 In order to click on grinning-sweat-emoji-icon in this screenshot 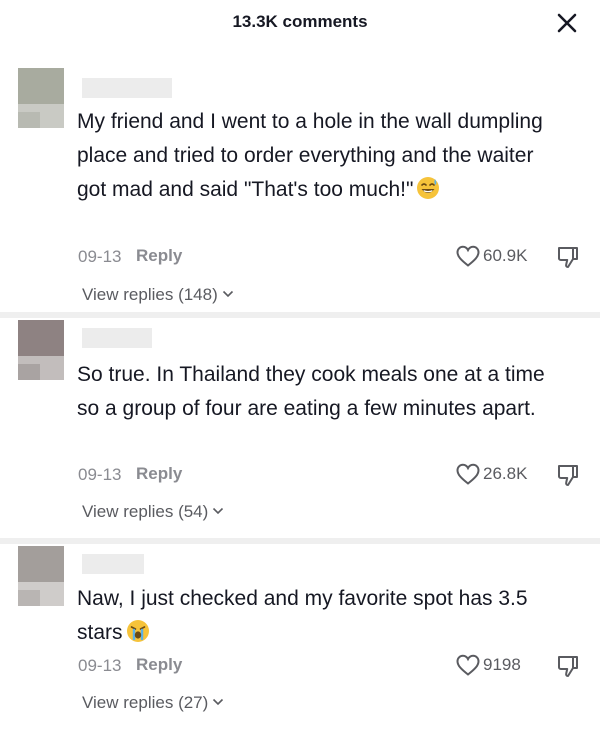, I will do `click(428, 188)`.